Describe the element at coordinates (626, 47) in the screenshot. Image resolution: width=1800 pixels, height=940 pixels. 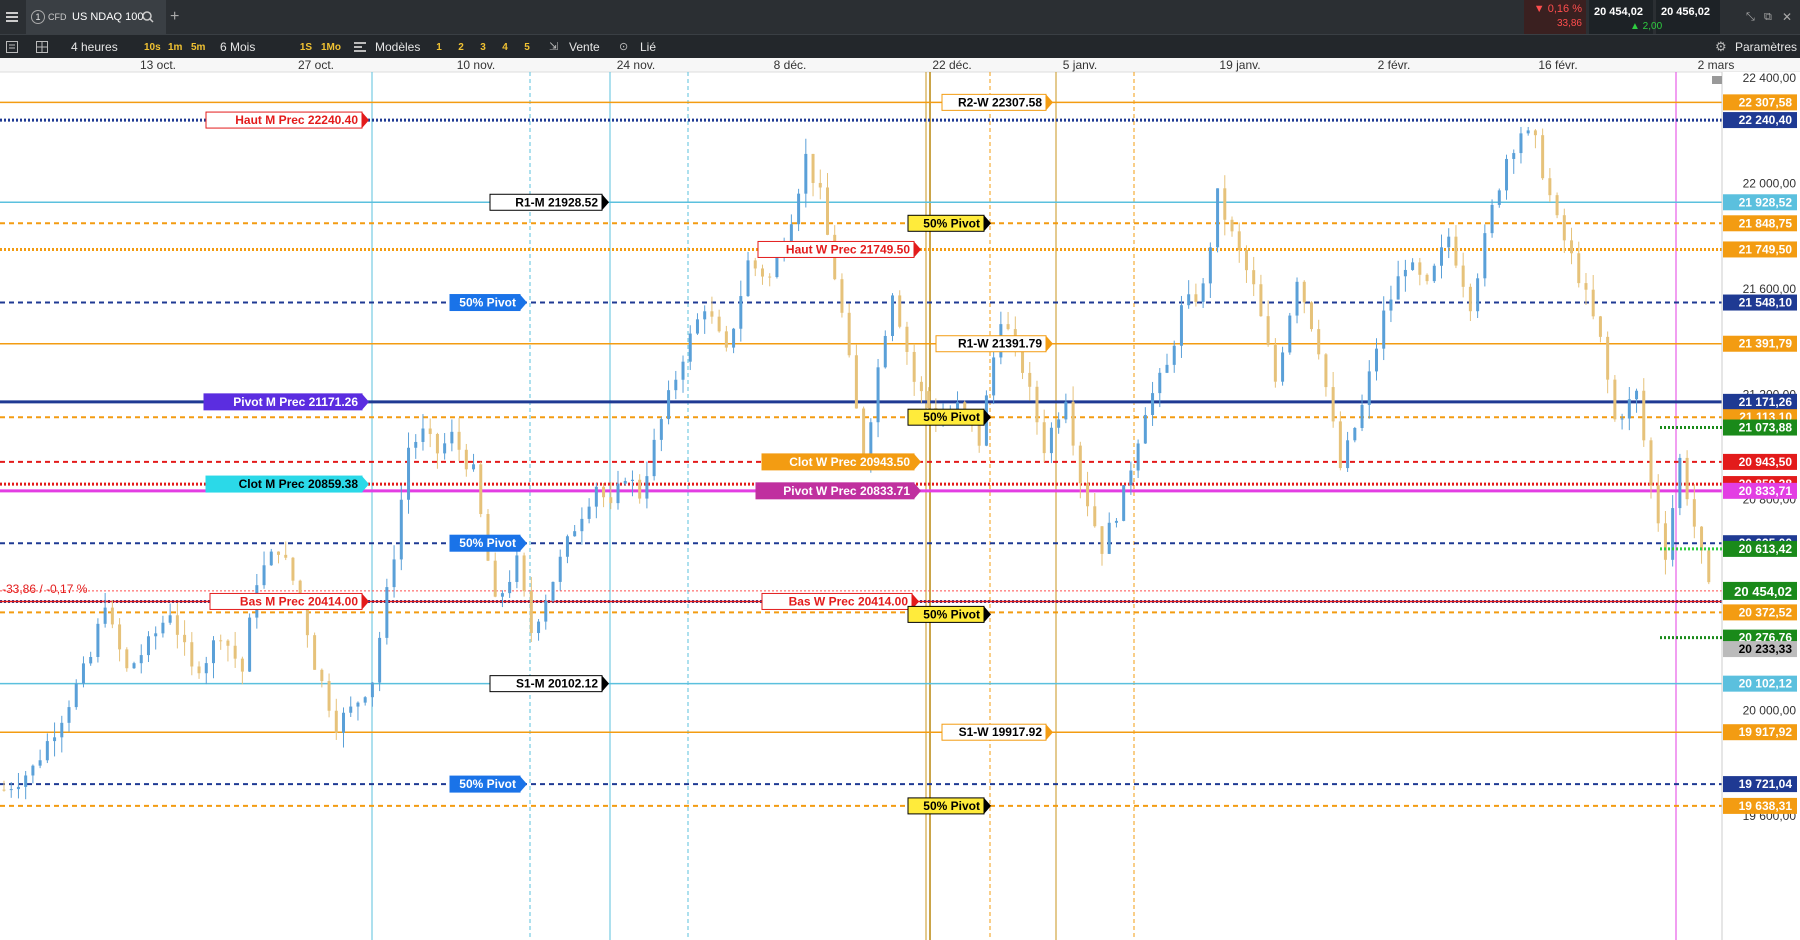
I see `link-icon: ⊙` at that location.